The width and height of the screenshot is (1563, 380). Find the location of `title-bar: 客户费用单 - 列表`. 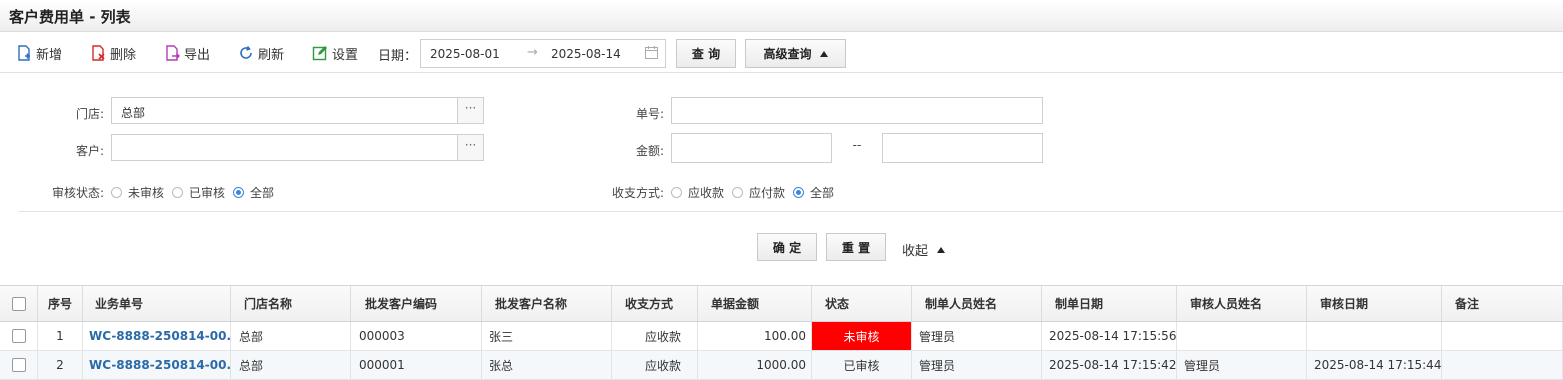

title-bar: 客户费用单 - 列表 is located at coordinates (781, 16).